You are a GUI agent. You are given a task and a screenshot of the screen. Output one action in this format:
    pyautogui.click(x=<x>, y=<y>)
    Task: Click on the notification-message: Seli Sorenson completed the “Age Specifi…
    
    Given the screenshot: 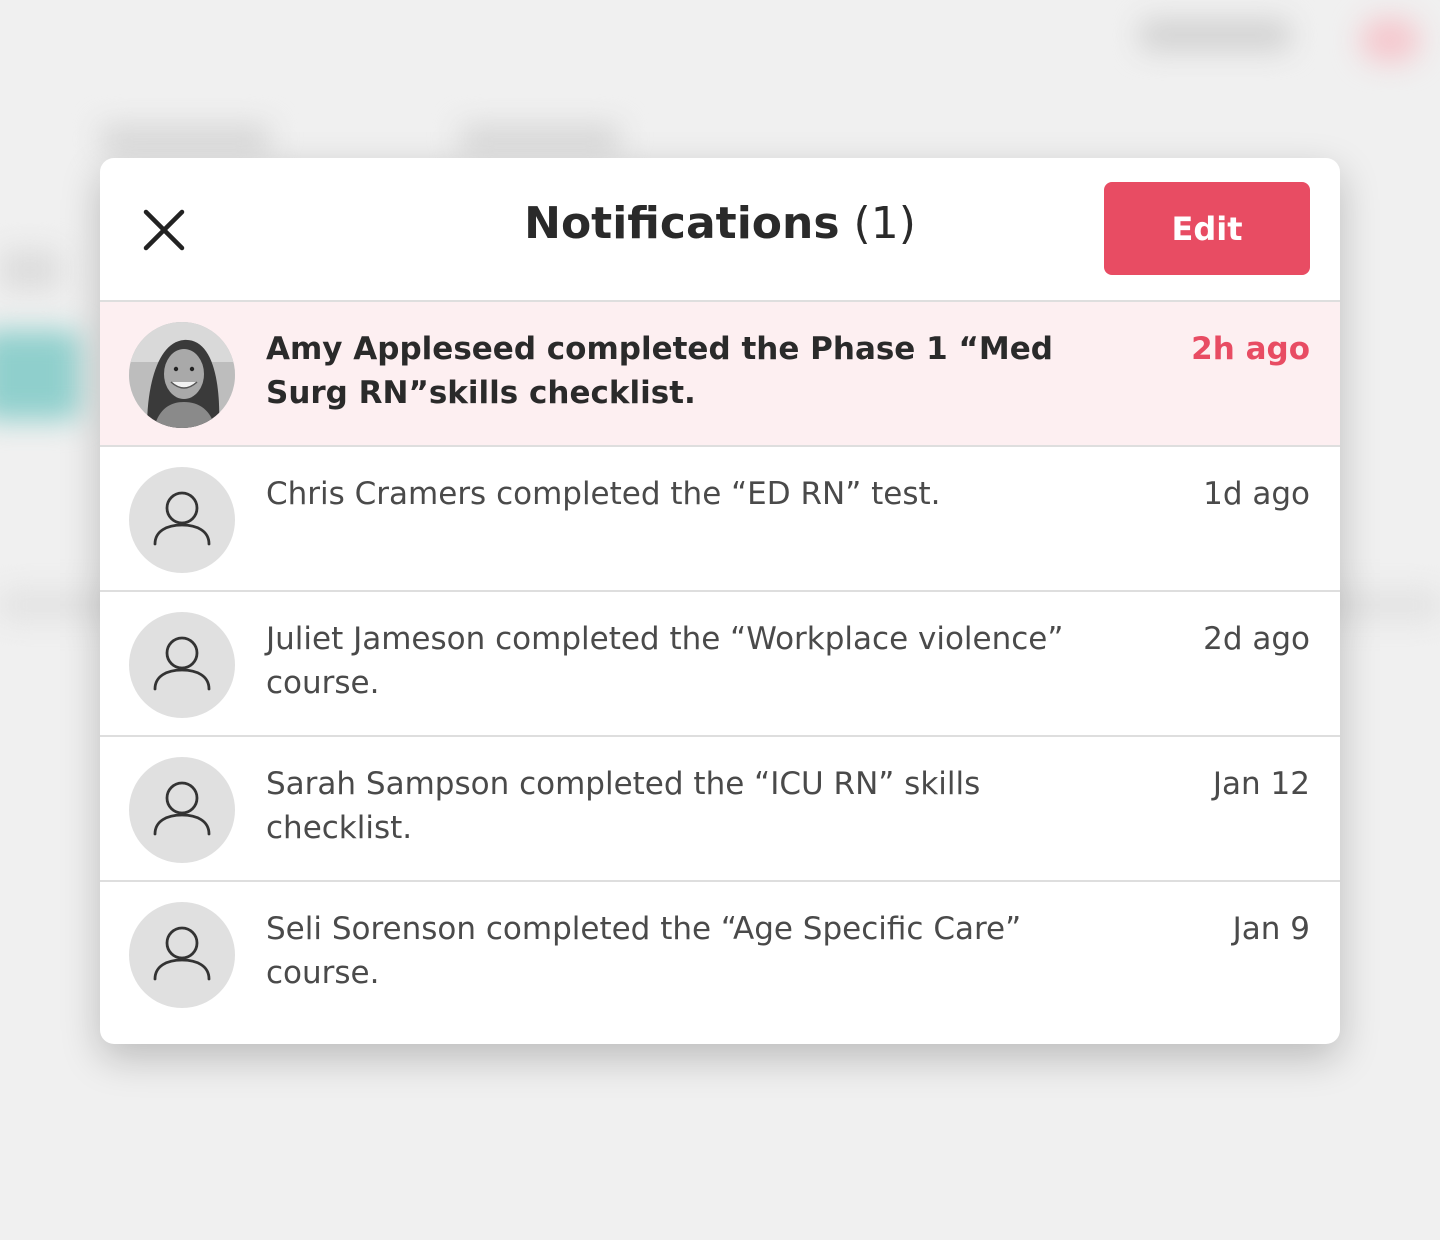 What is the action you would take?
    pyautogui.click(x=644, y=951)
    